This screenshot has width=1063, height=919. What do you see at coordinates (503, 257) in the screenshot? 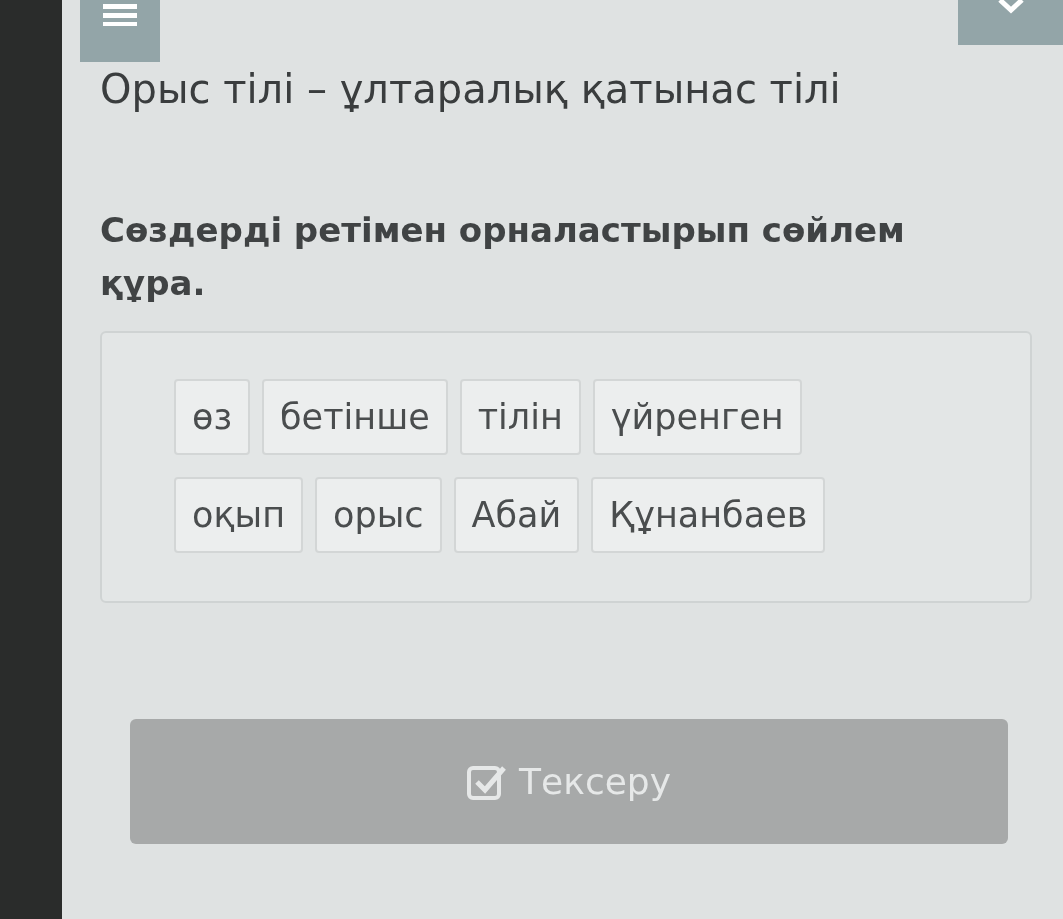
I see `task-instruction: Сөздерді ретімен орналастырып сөйлем құра.` at bounding box center [503, 257].